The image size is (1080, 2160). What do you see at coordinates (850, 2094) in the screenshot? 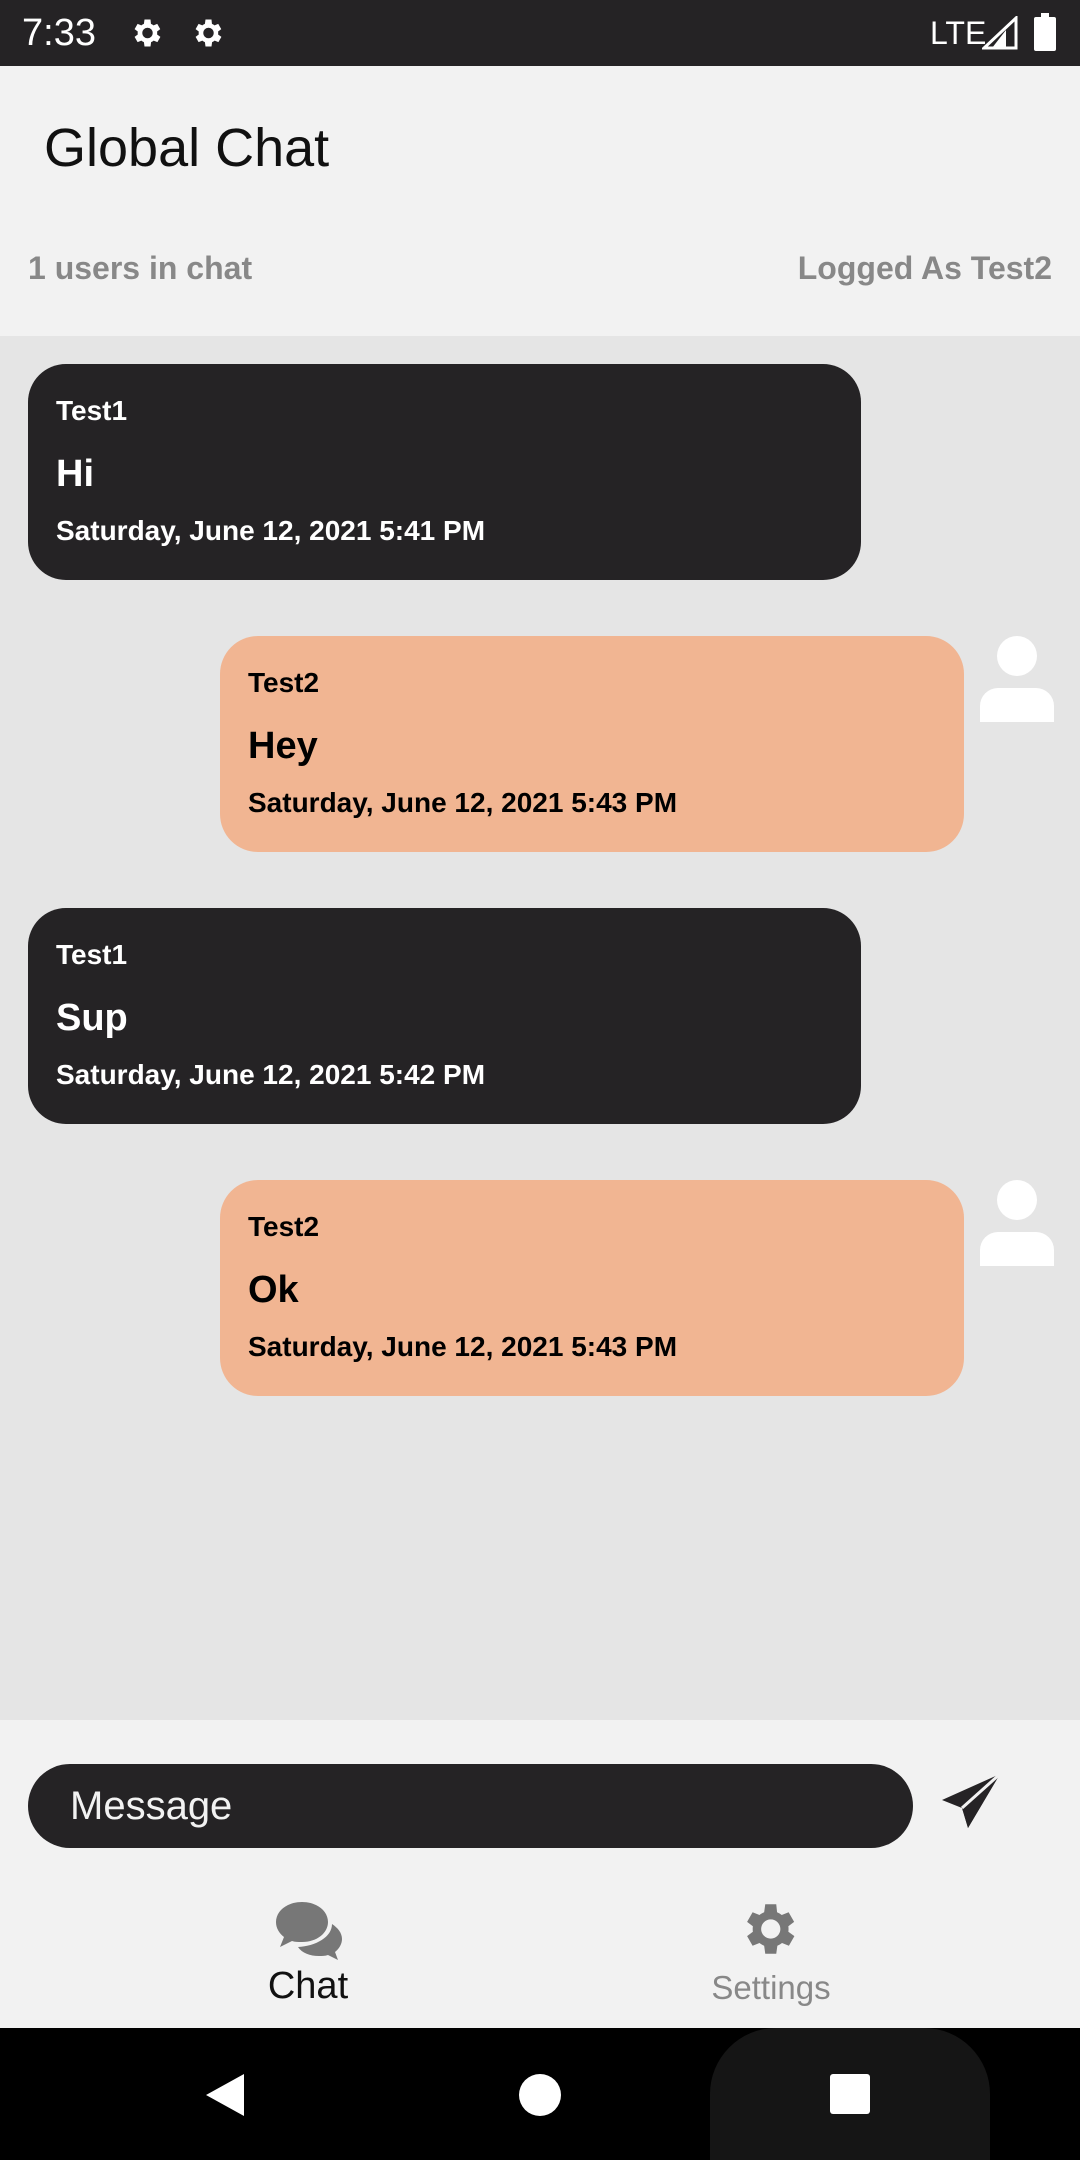
I see `recents-icon` at bounding box center [850, 2094].